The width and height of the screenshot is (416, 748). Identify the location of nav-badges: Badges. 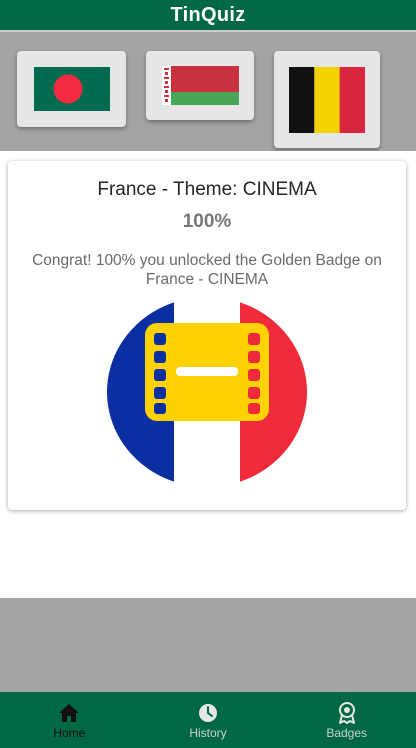
(346, 720).